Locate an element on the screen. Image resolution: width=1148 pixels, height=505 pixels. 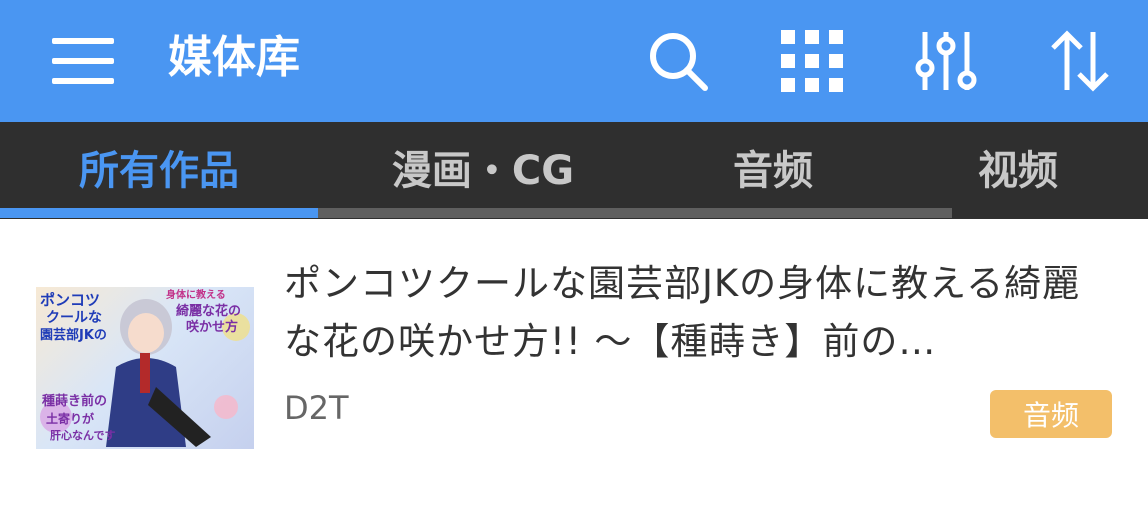
cover-text-4: 身体に教える is located at coordinates (196, 295).